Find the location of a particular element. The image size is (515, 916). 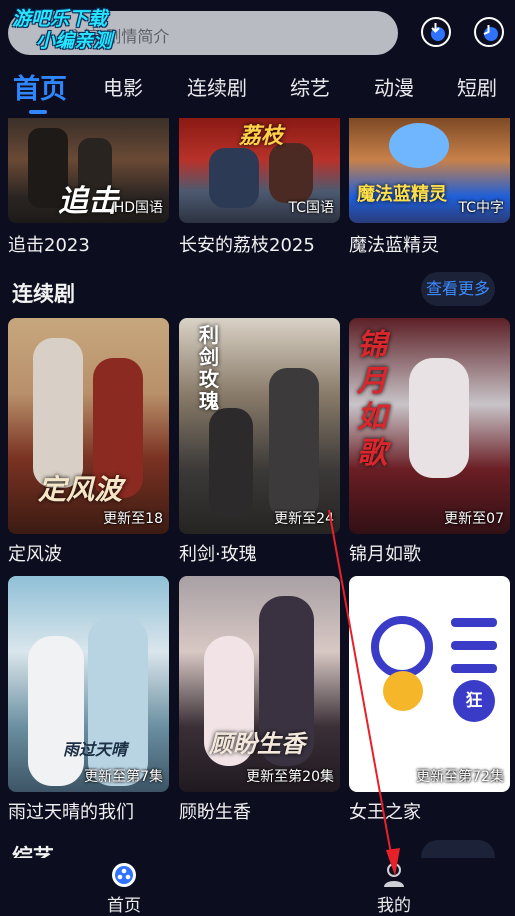

watermark: 游吧乐下载 小编亲测 is located at coordinates (62, 30).